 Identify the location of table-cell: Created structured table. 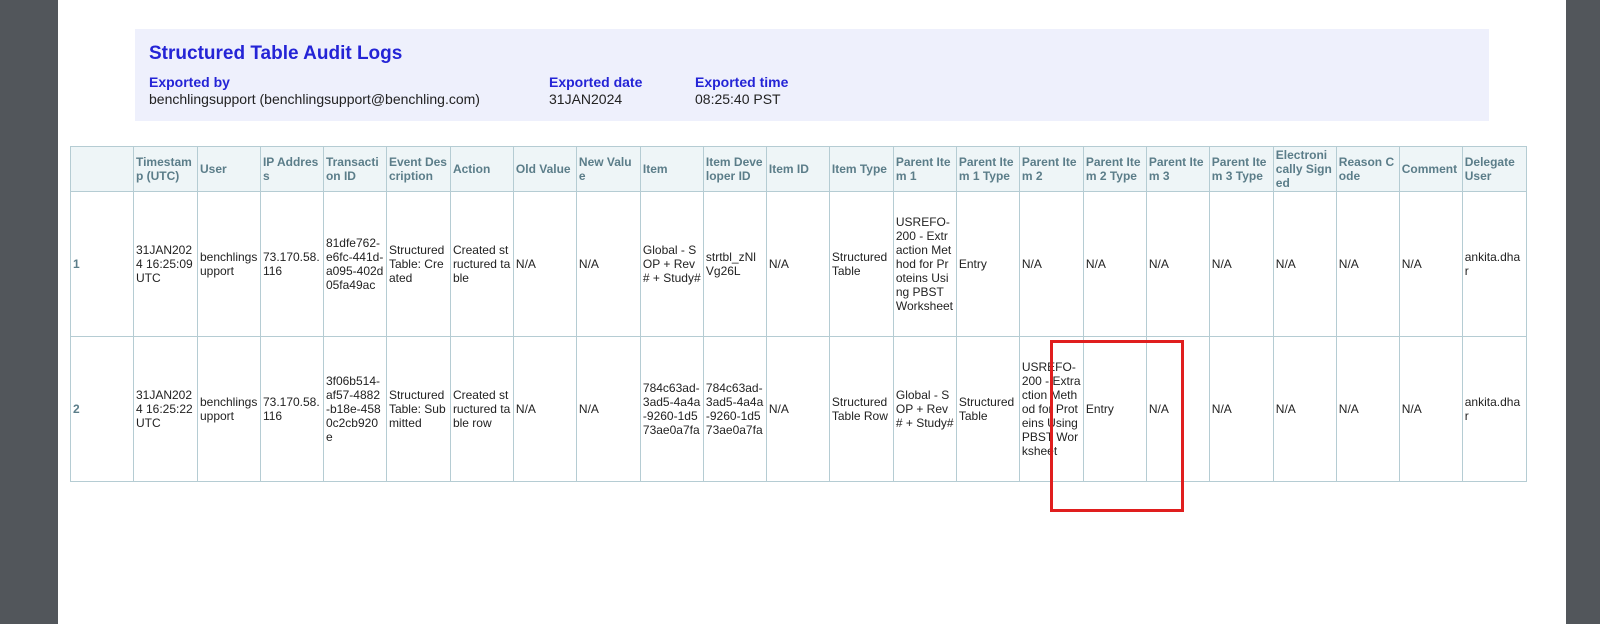
(481, 264).